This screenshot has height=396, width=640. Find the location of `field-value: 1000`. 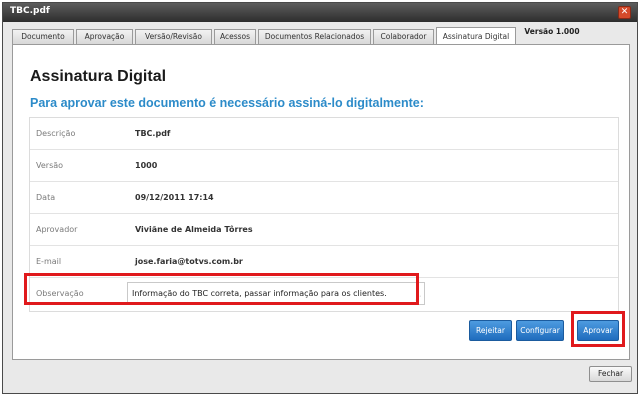

field-value: 1000 is located at coordinates (146, 165).